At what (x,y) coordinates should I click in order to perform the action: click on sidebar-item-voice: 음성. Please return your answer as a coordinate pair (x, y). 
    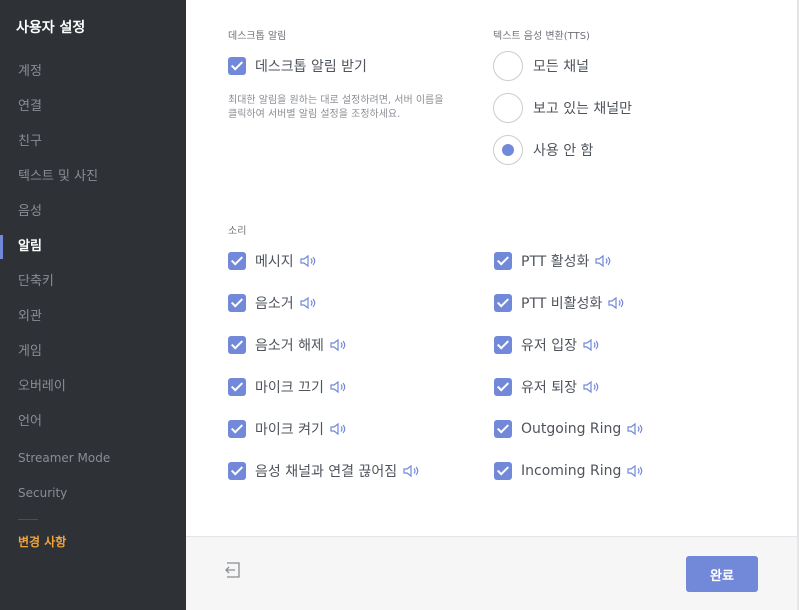
    Looking at the image, I should click on (93, 212).